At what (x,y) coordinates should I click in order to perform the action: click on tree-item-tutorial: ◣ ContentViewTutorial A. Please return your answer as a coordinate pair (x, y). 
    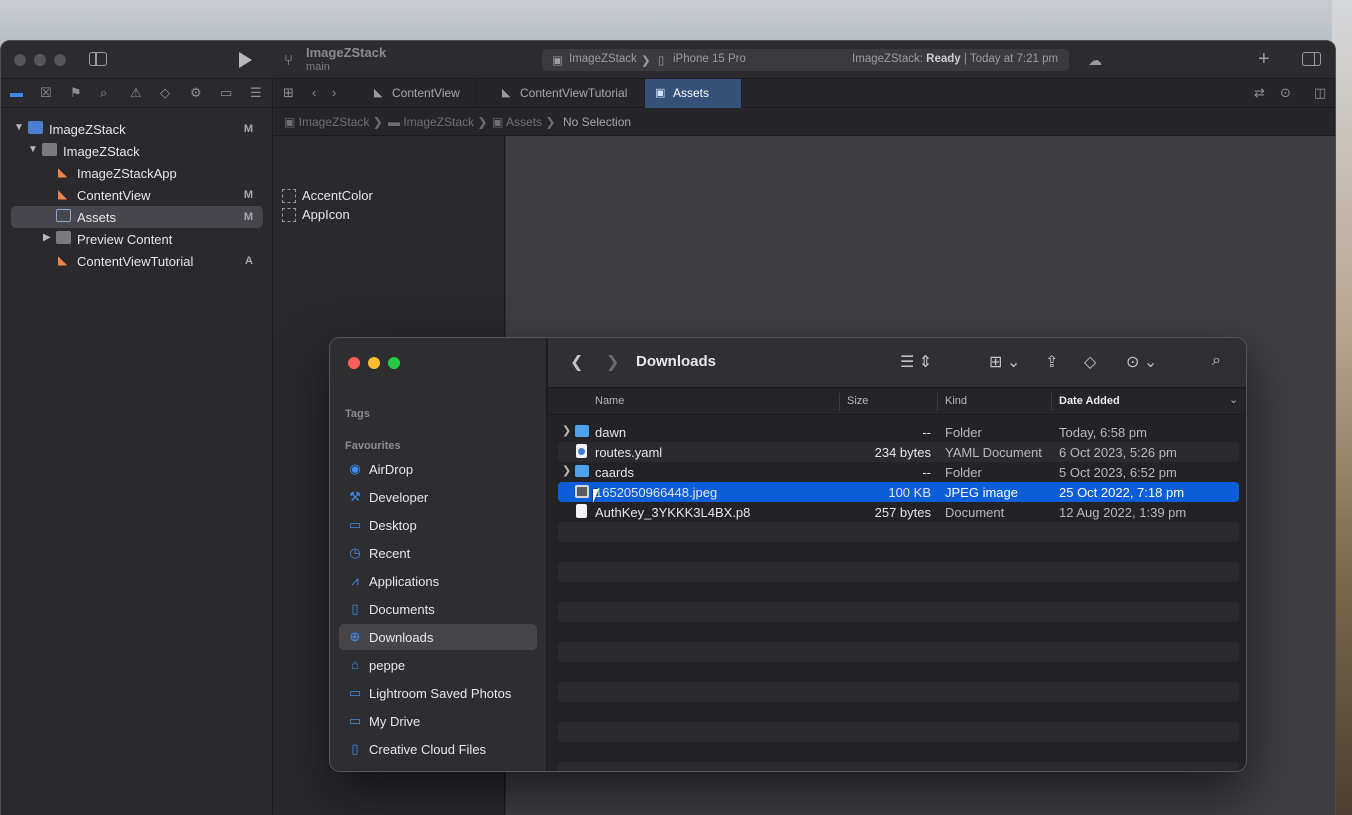
    Looking at the image, I should click on (137, 261).